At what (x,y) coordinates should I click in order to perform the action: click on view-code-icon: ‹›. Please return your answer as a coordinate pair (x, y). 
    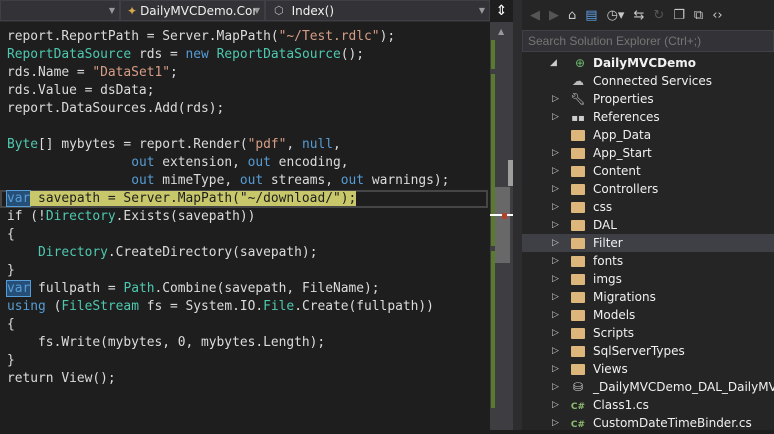
    Looking at the image, I should click on (717, 15).